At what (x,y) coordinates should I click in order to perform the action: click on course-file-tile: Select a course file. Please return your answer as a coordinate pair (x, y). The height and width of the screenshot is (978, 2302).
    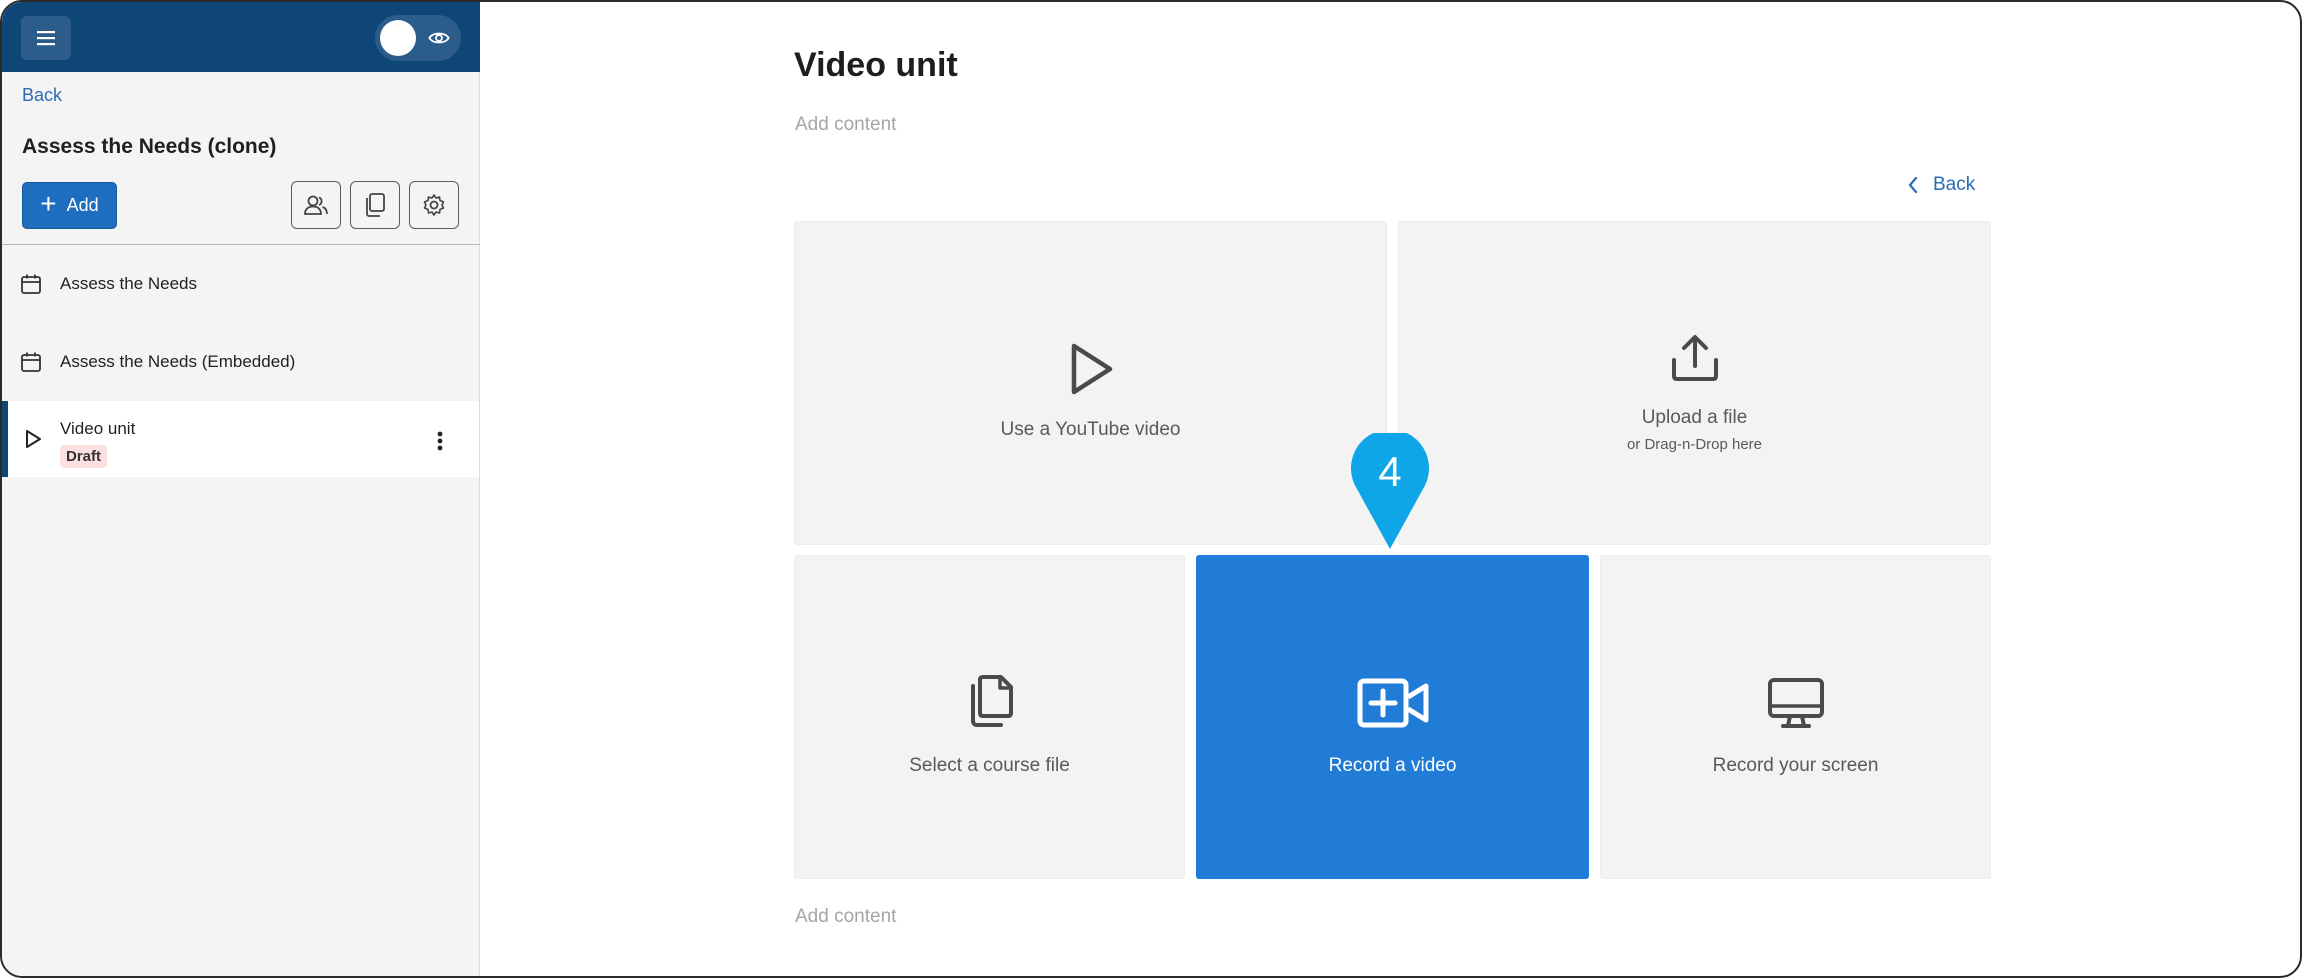
    Looking at the image, I should click on (989, 717).